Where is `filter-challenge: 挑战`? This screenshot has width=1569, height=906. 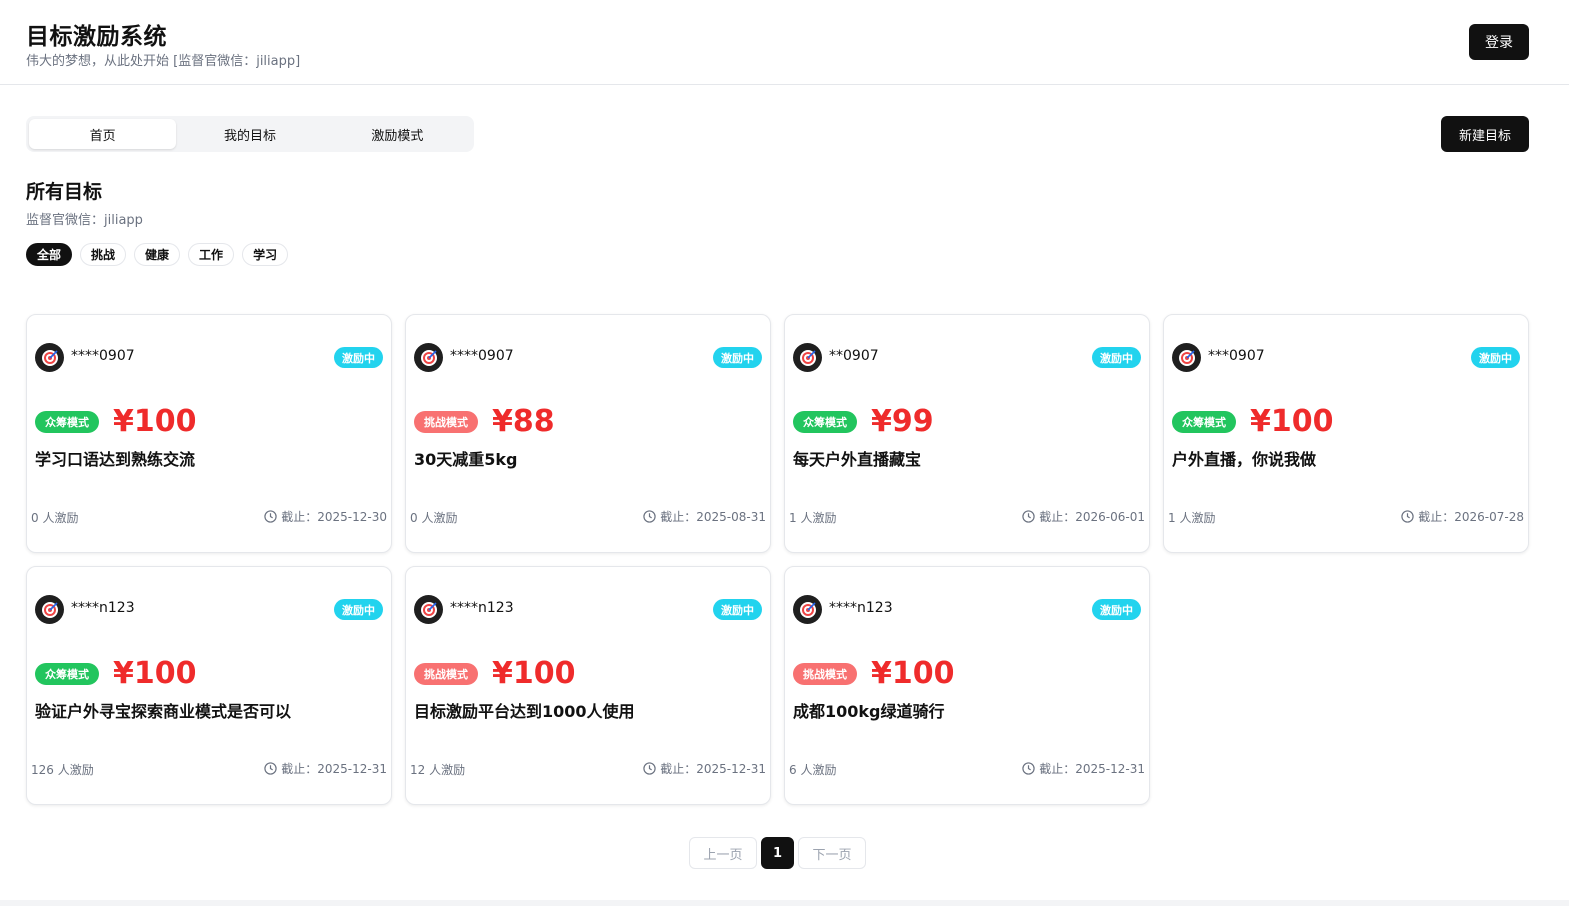
filter-challenge: 挑战 is located at coordinates (103, 254).